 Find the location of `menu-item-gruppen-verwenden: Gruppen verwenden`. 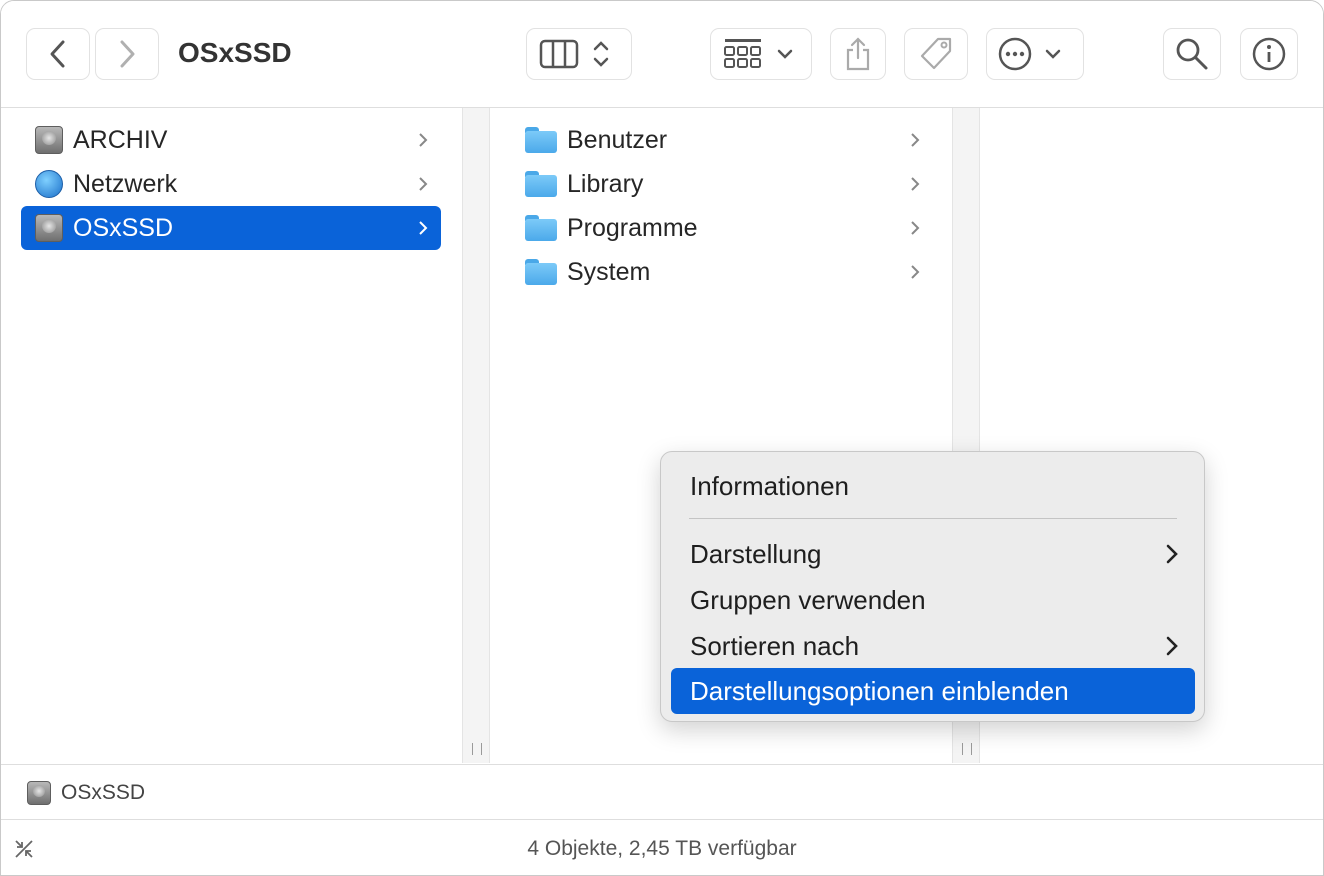

menu-item-gruppen-verwenden: Gruppen verwenden is located at coordinates (933, 600).